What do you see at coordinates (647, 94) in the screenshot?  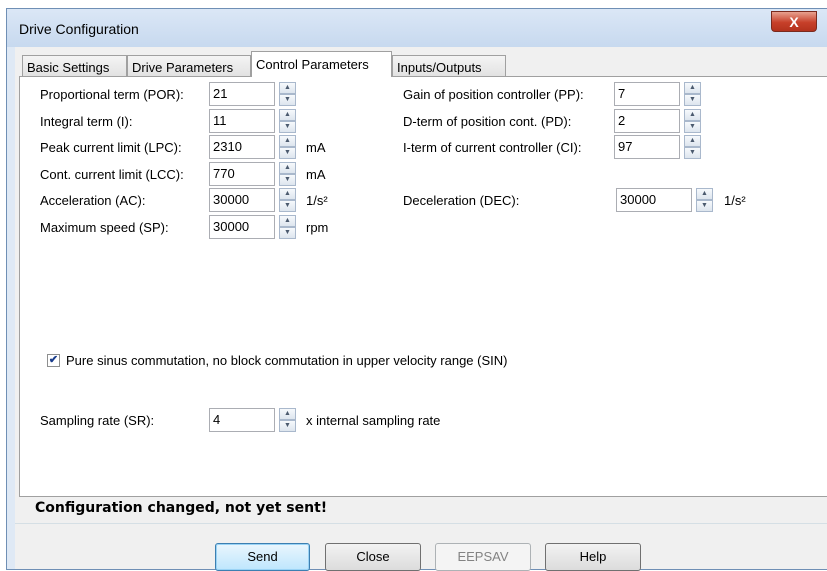 I see `pp-input: 7` at bounding box center [647, 94].